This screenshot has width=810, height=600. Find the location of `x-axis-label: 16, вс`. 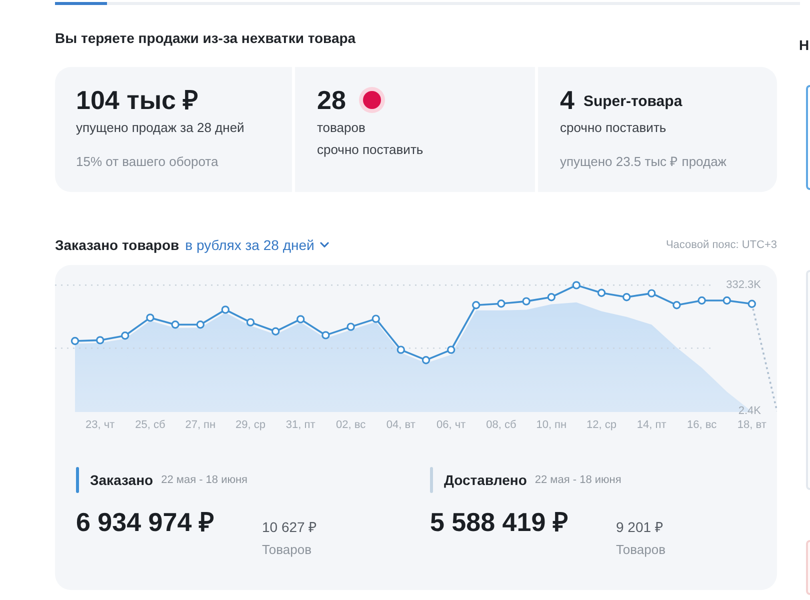

x-axis-label: 16, вс is located at coordinates (702, 425).